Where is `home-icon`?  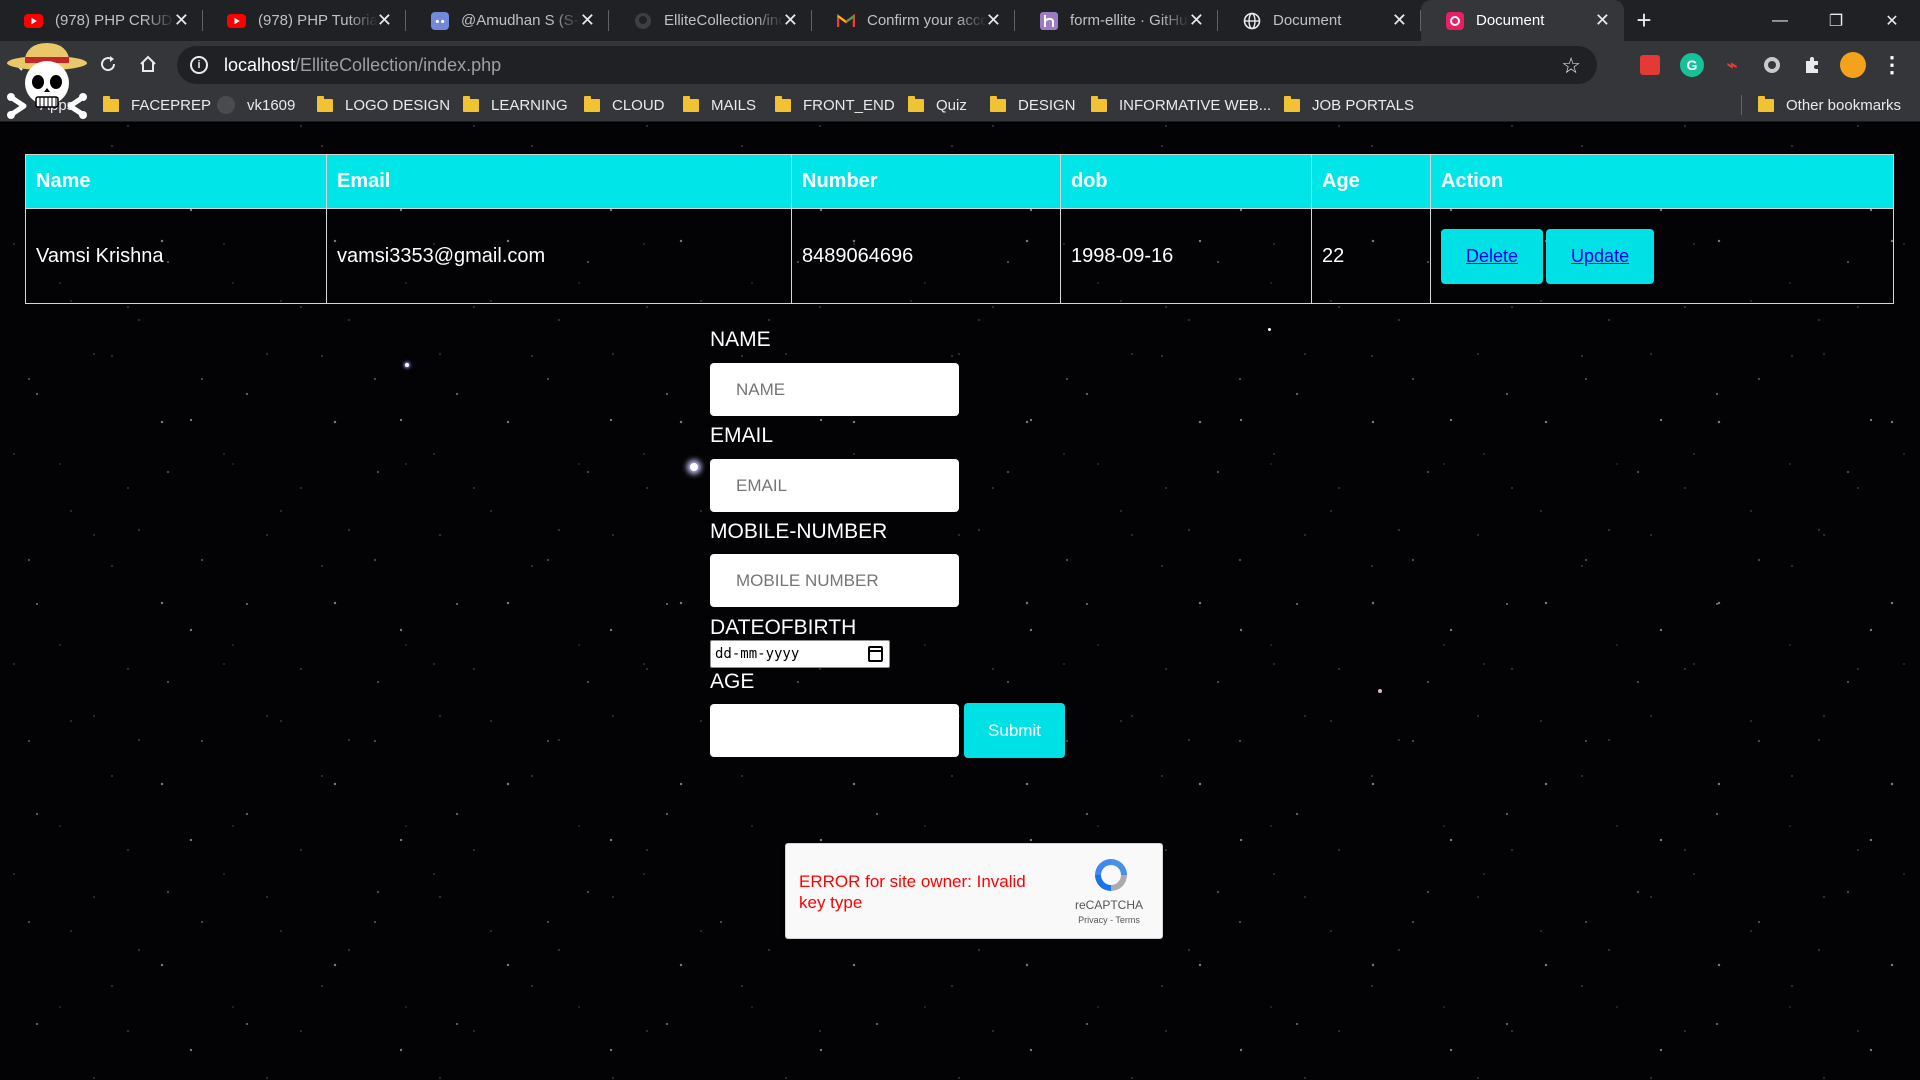 home-icon is located at coordinates (148, 63).